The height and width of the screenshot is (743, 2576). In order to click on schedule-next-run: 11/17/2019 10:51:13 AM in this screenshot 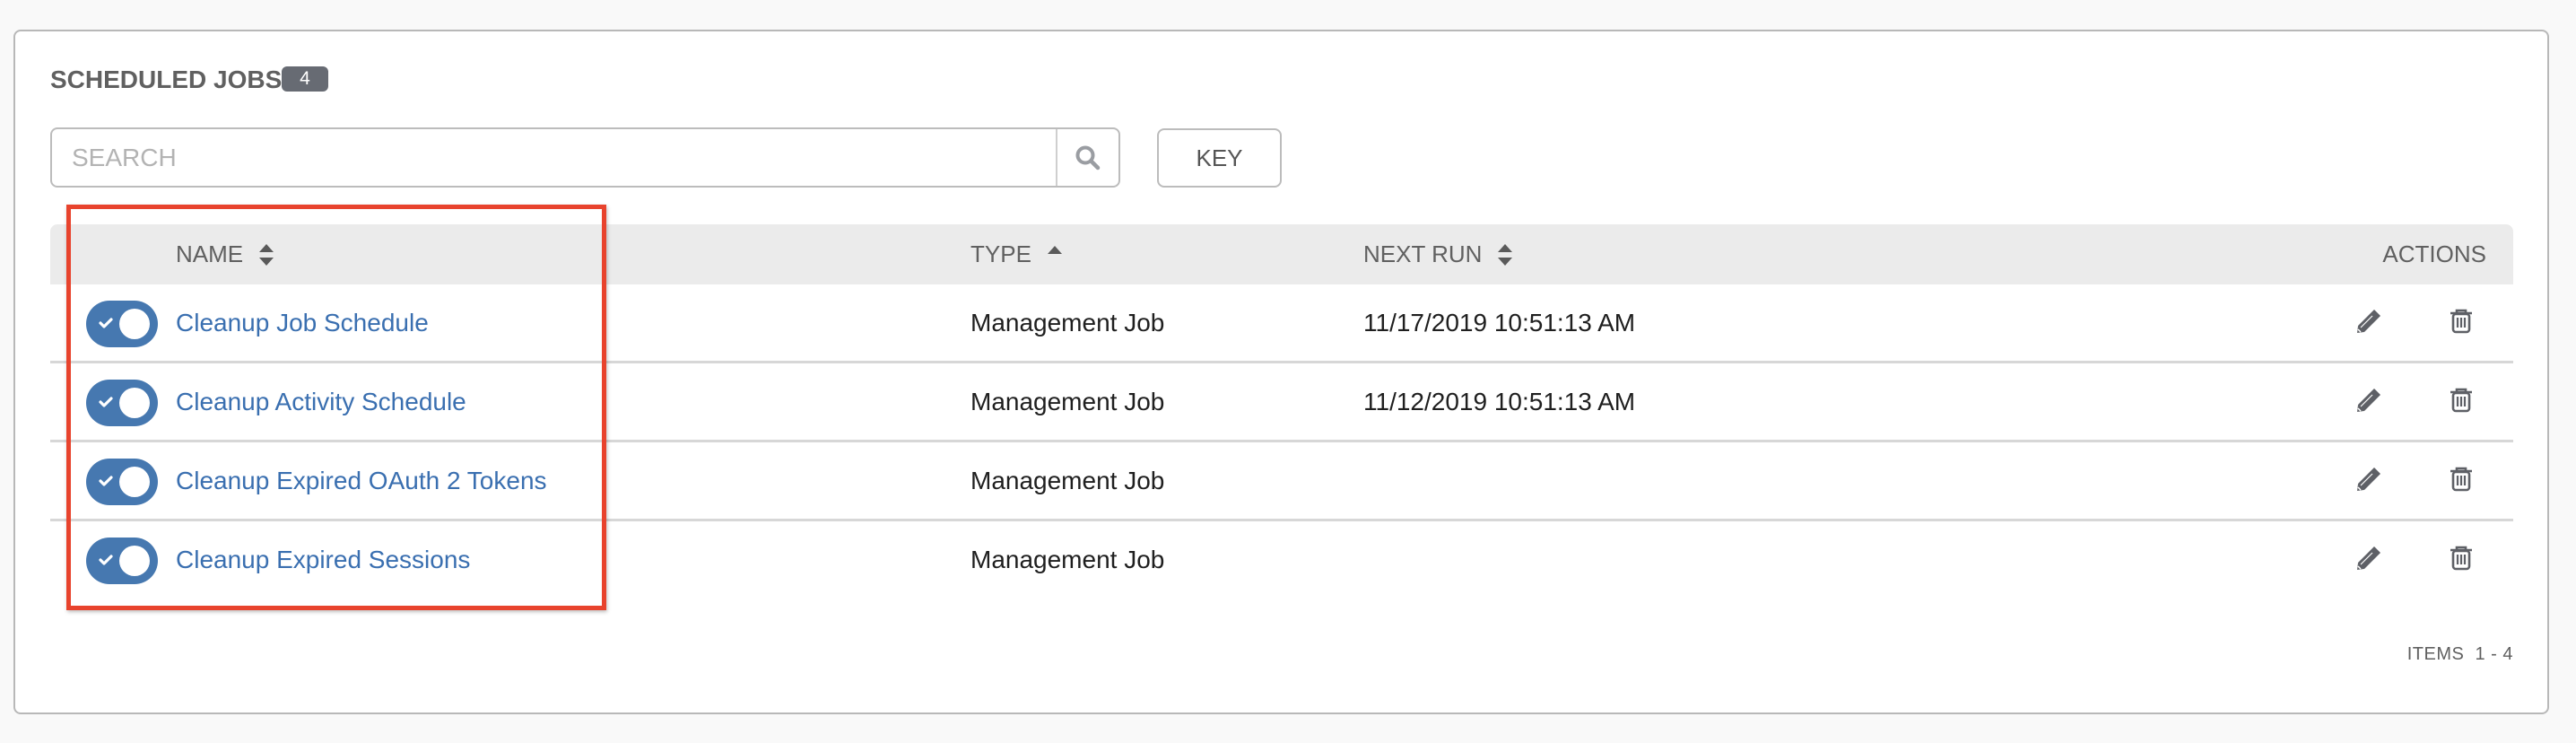, I will do `click(1499, 323)`.